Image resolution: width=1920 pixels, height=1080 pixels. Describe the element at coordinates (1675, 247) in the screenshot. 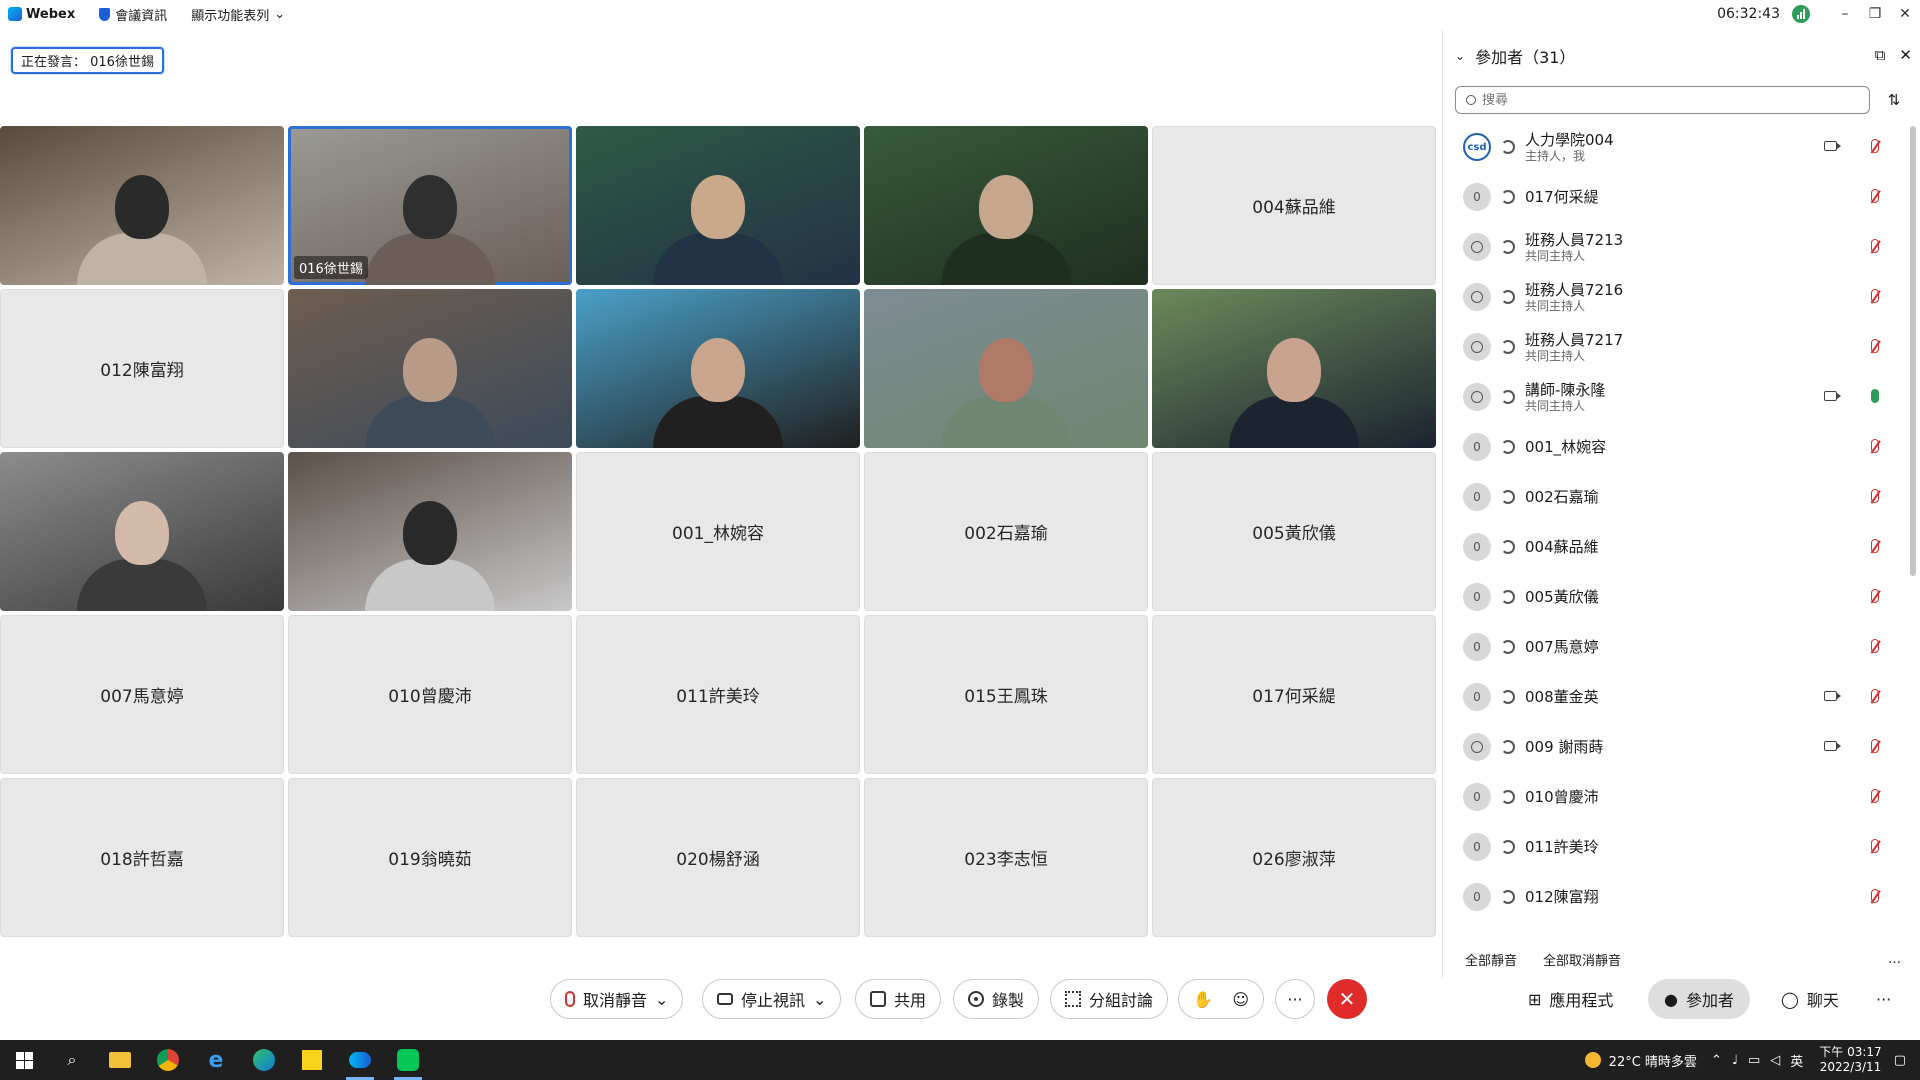

I see `participant-row: 班務人員7213 共同主持人` at that location.